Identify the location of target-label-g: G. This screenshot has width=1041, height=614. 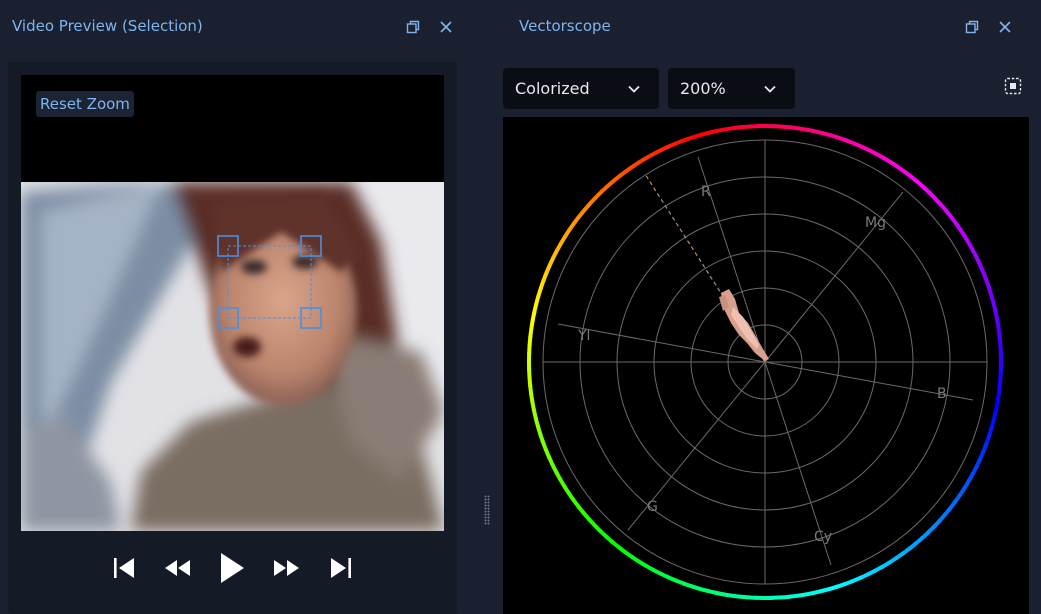
(652, 507).